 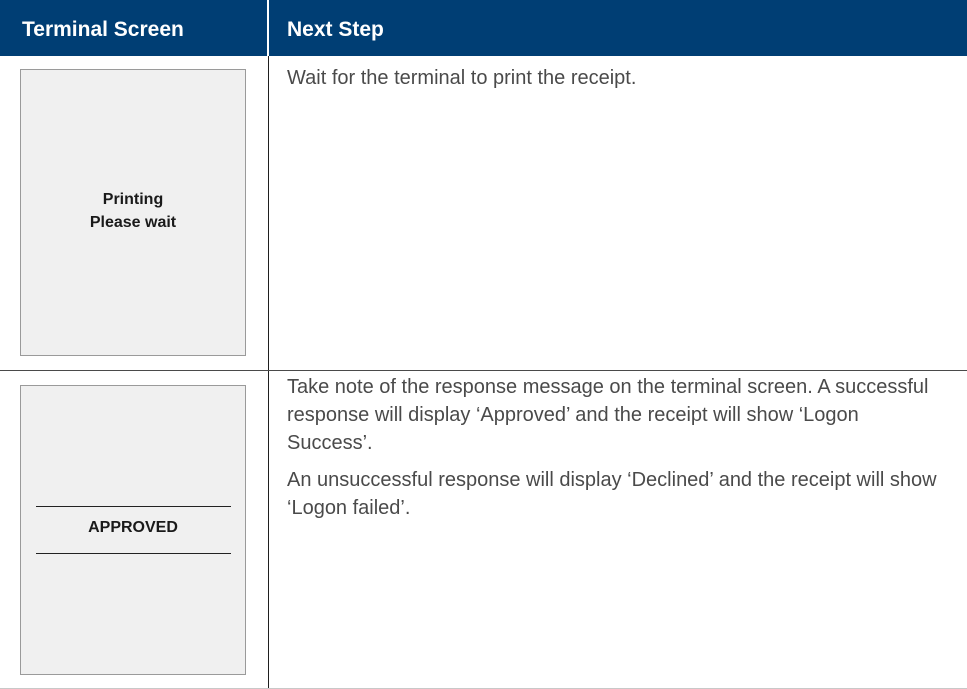 I want to click on column-divider, so click(x=268, y=372).